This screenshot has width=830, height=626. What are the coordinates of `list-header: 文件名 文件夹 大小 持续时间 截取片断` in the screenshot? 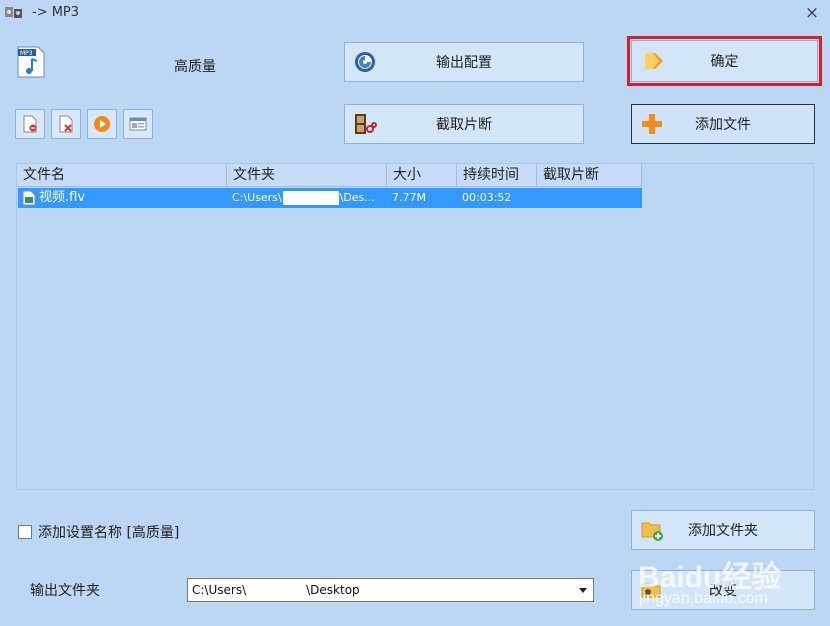 It's located at (329, 175).